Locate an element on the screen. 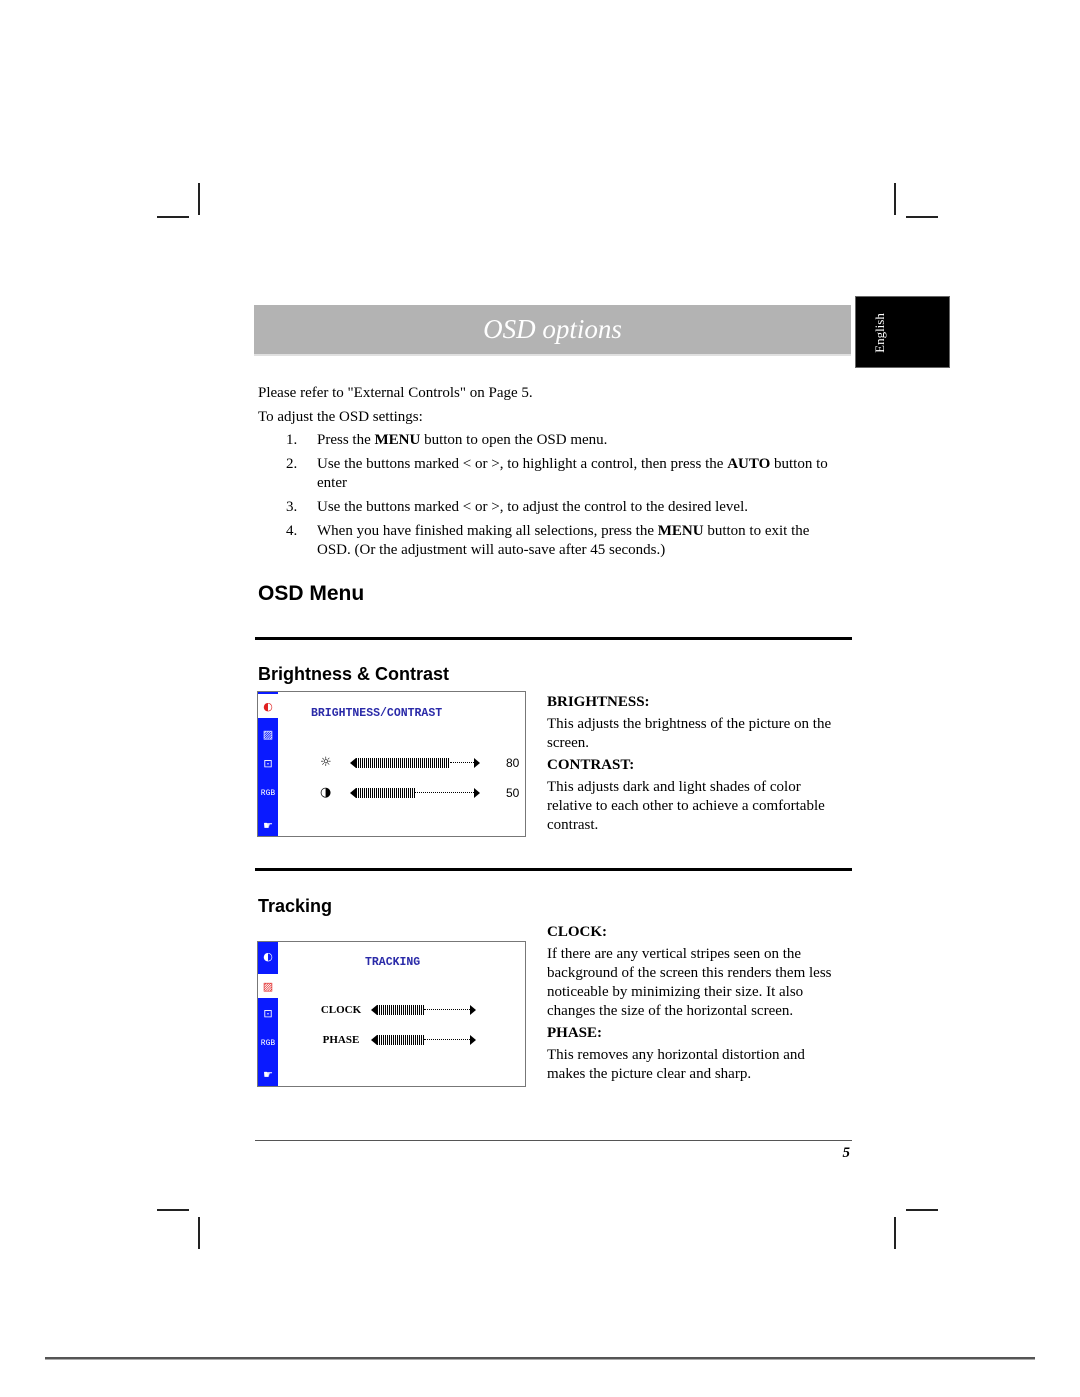  section-title-bar: OSD options is located at coordinates (552, 330).